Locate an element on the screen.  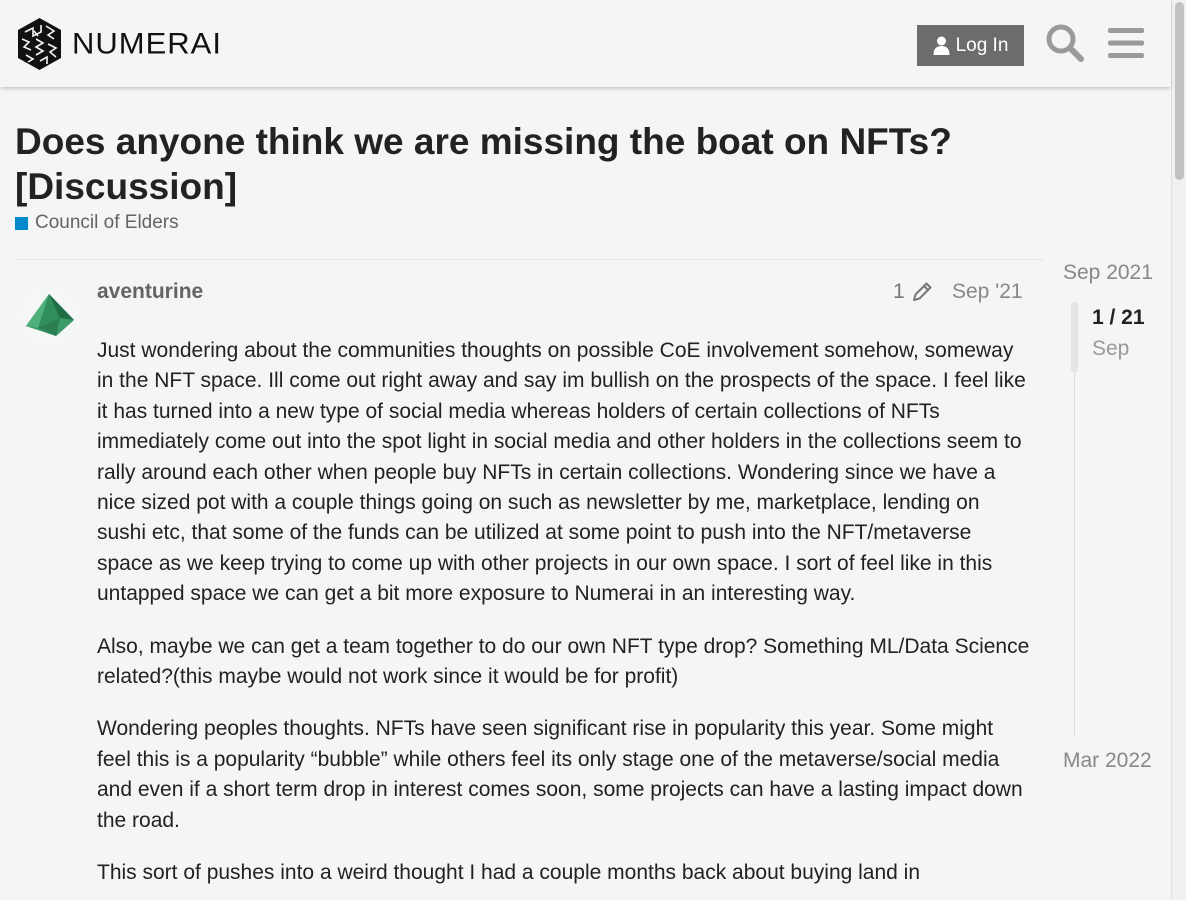
search-button is located at coordinates (1065, 43).